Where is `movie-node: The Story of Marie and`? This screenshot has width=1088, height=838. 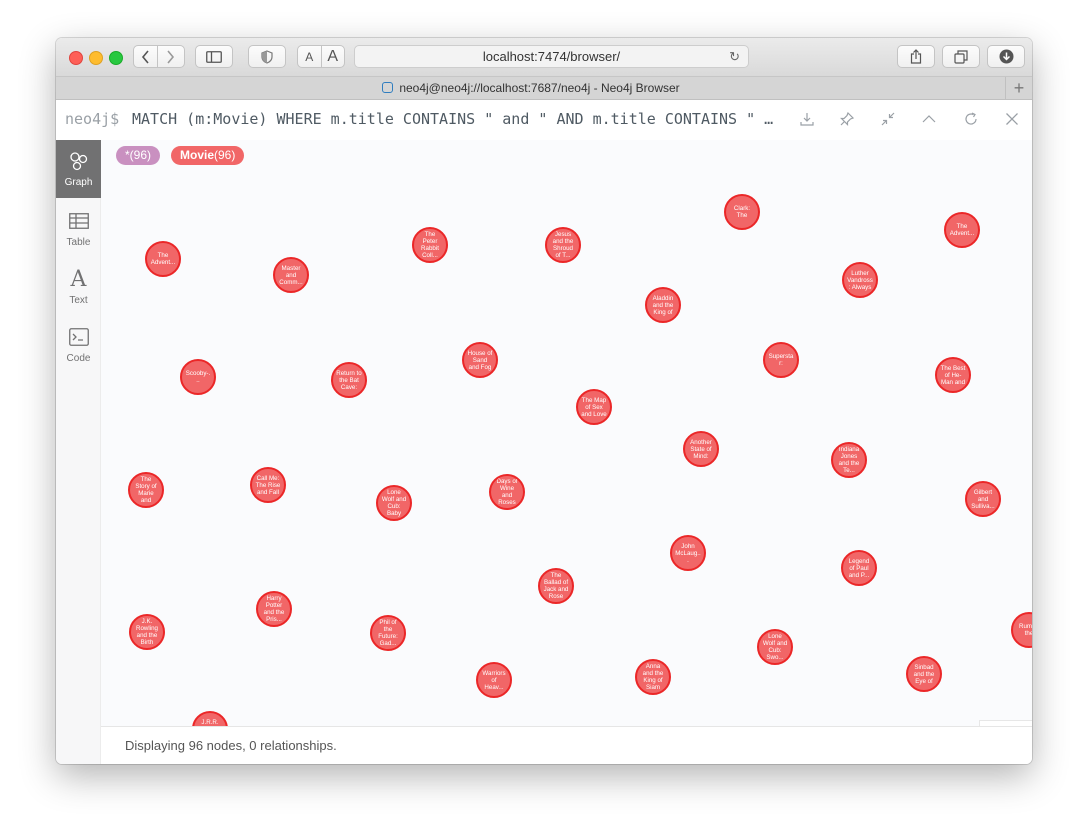 movie-node: The Story of Marie and is located at coordinates (146, 490).